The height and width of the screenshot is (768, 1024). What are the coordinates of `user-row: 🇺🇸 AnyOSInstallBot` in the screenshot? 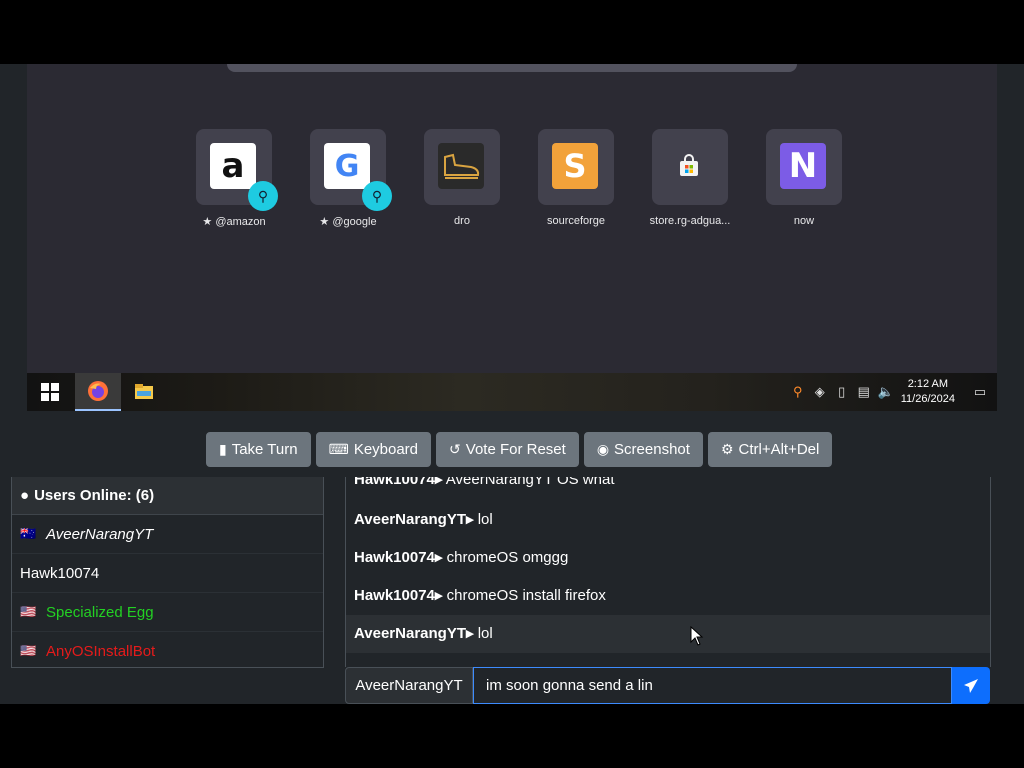 It's located at (167, 651).